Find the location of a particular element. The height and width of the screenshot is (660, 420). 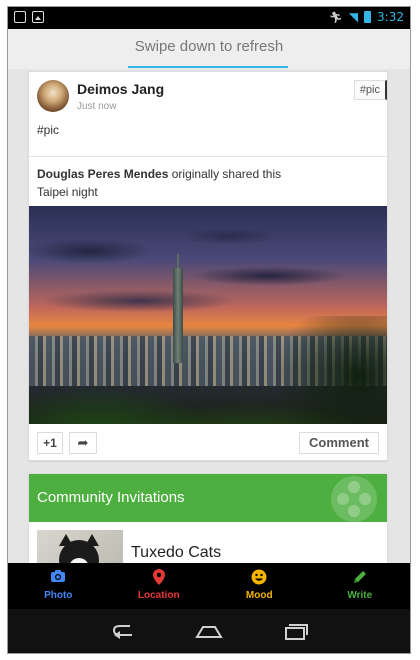

back-arrow-icon is located at coordinates (122, 632).